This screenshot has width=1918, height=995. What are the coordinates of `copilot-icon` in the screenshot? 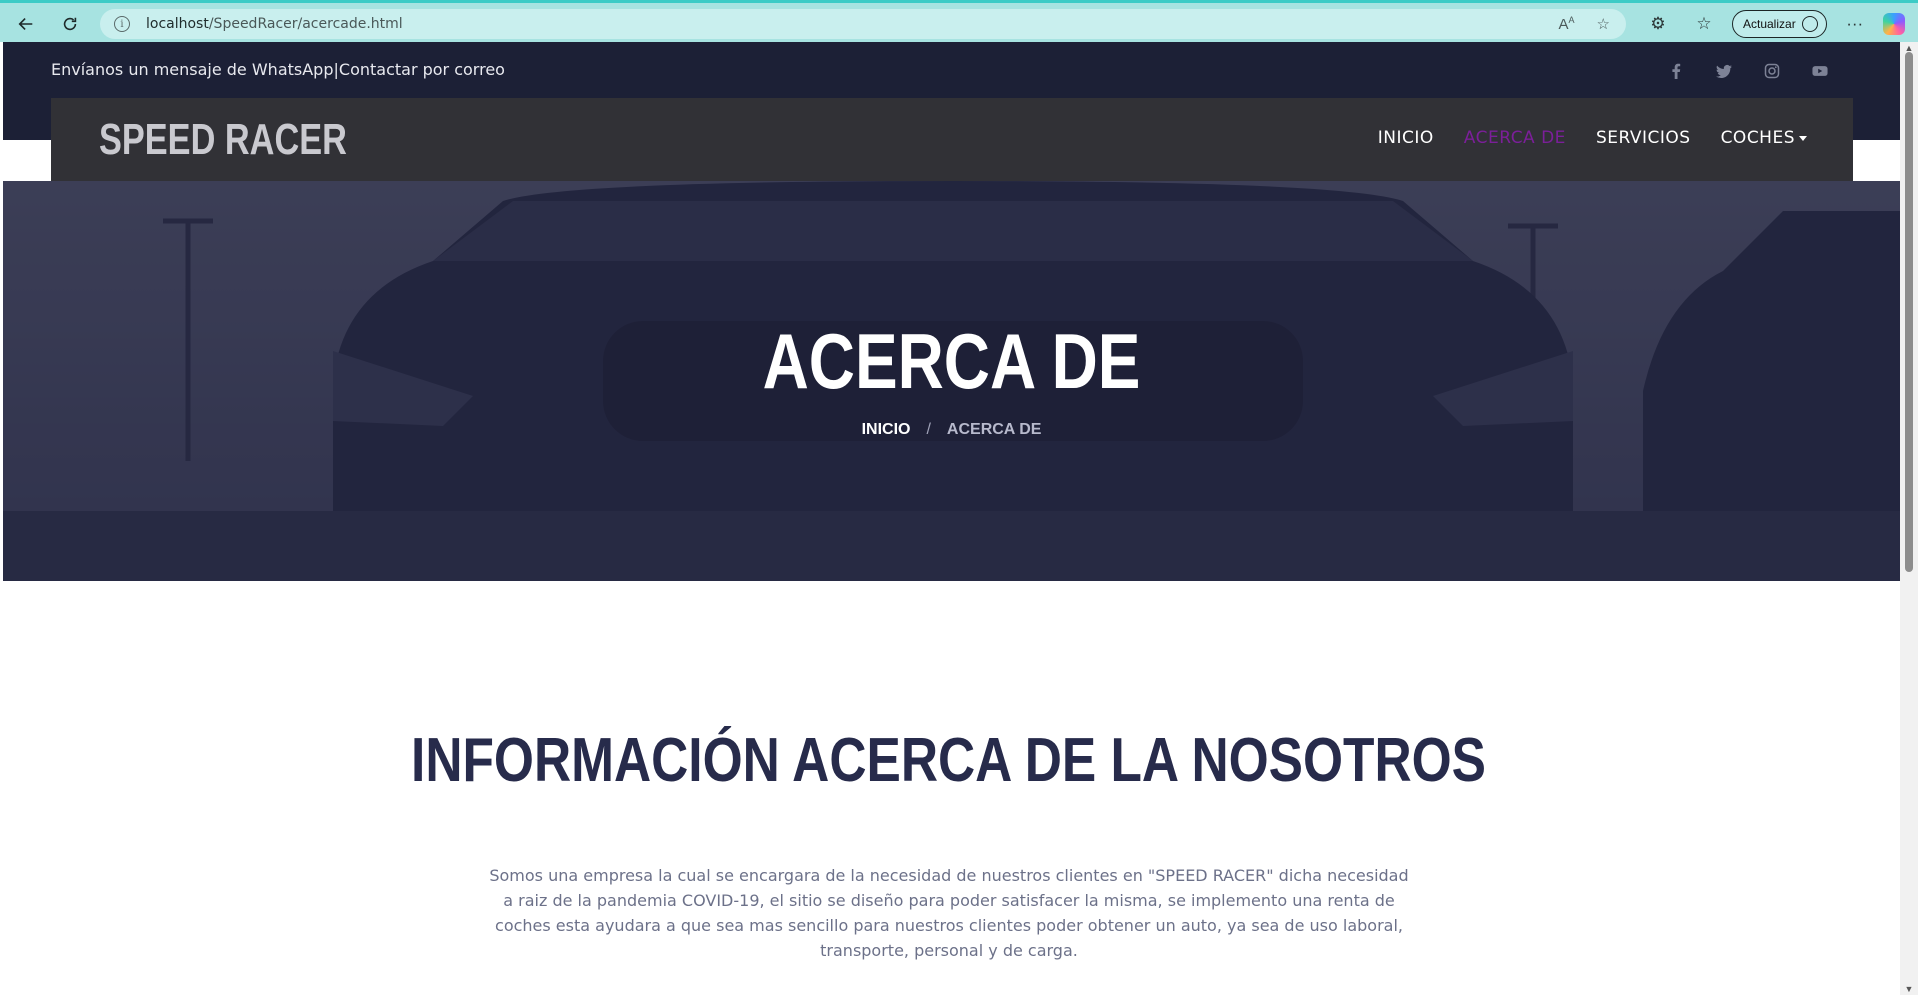 It's located at (1893, 24).